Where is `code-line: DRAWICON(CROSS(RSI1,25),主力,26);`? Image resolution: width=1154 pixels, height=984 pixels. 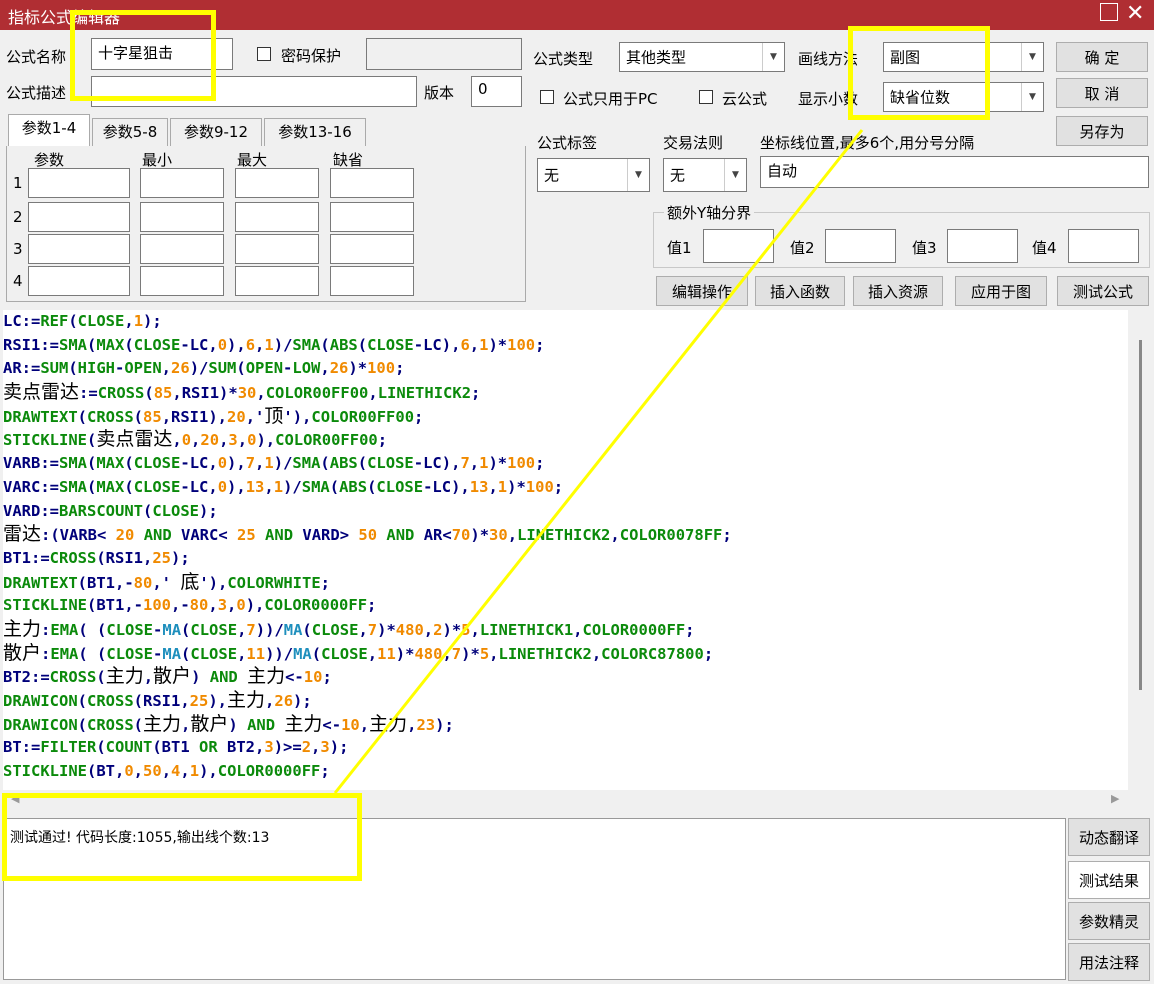 code-line: DRAWICON(CROSS(RSI1,25),主力,26); is located at coordinates (565, 701).